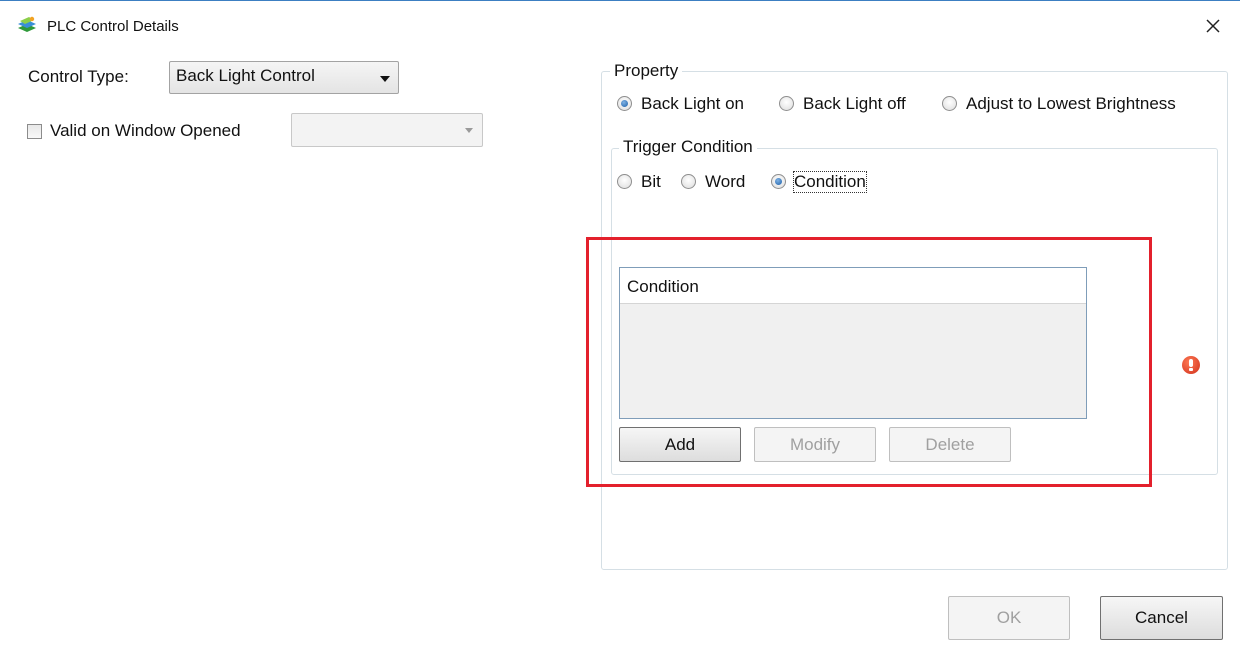  I want to click on control-type-select: Back Light Control, so click(284, 77).